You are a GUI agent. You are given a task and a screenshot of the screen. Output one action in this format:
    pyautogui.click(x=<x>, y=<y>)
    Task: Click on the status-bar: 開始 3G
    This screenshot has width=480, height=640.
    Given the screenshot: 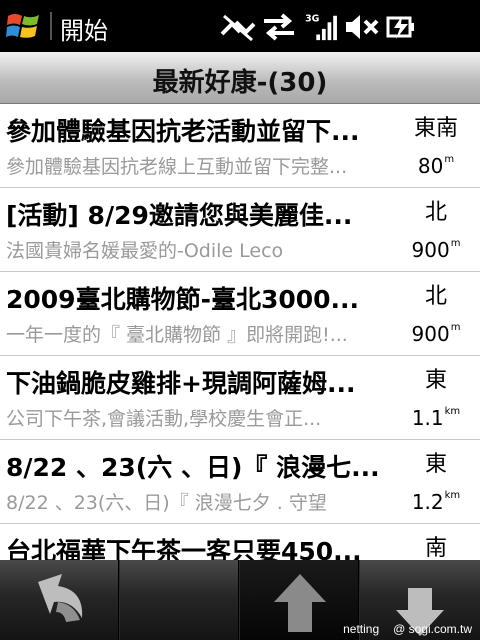 What is the action you would take?
    pyautogui.click(x=240, y=26)
    